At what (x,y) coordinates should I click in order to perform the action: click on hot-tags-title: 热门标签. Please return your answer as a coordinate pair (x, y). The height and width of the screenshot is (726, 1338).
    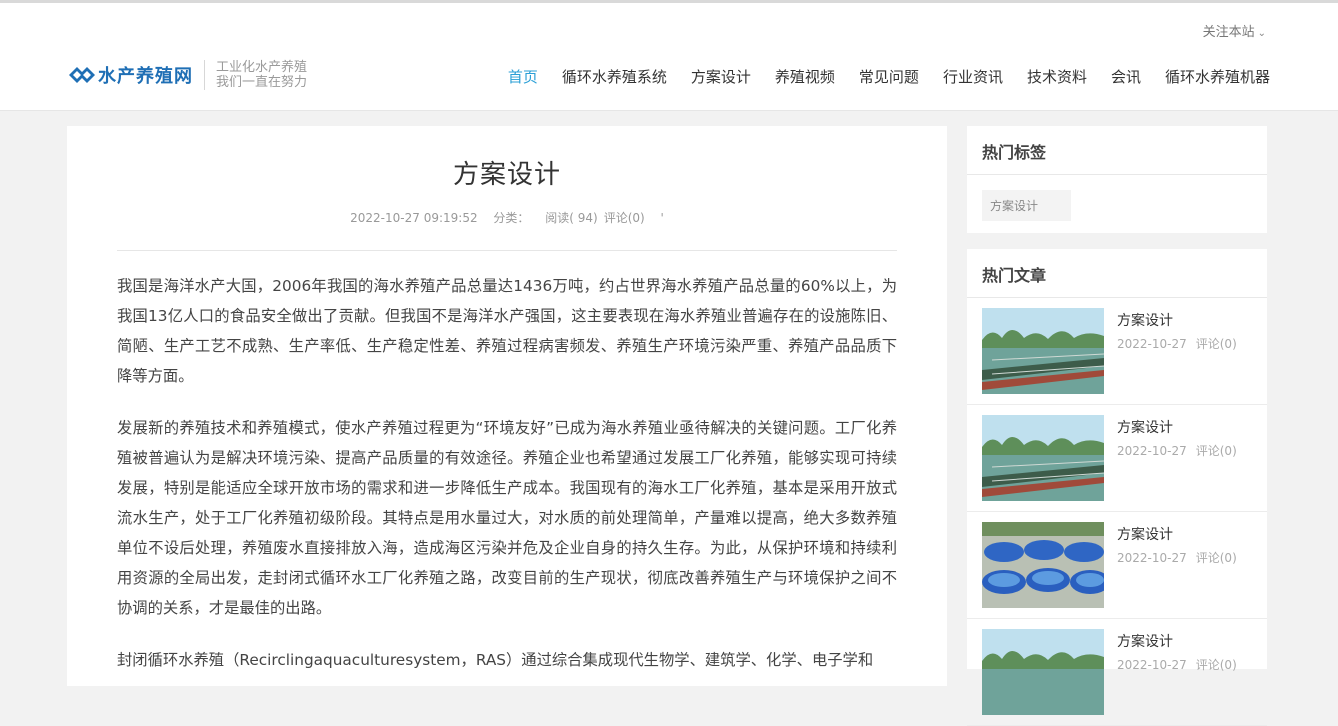
    Looking at the image, I should click on (1117, 150).